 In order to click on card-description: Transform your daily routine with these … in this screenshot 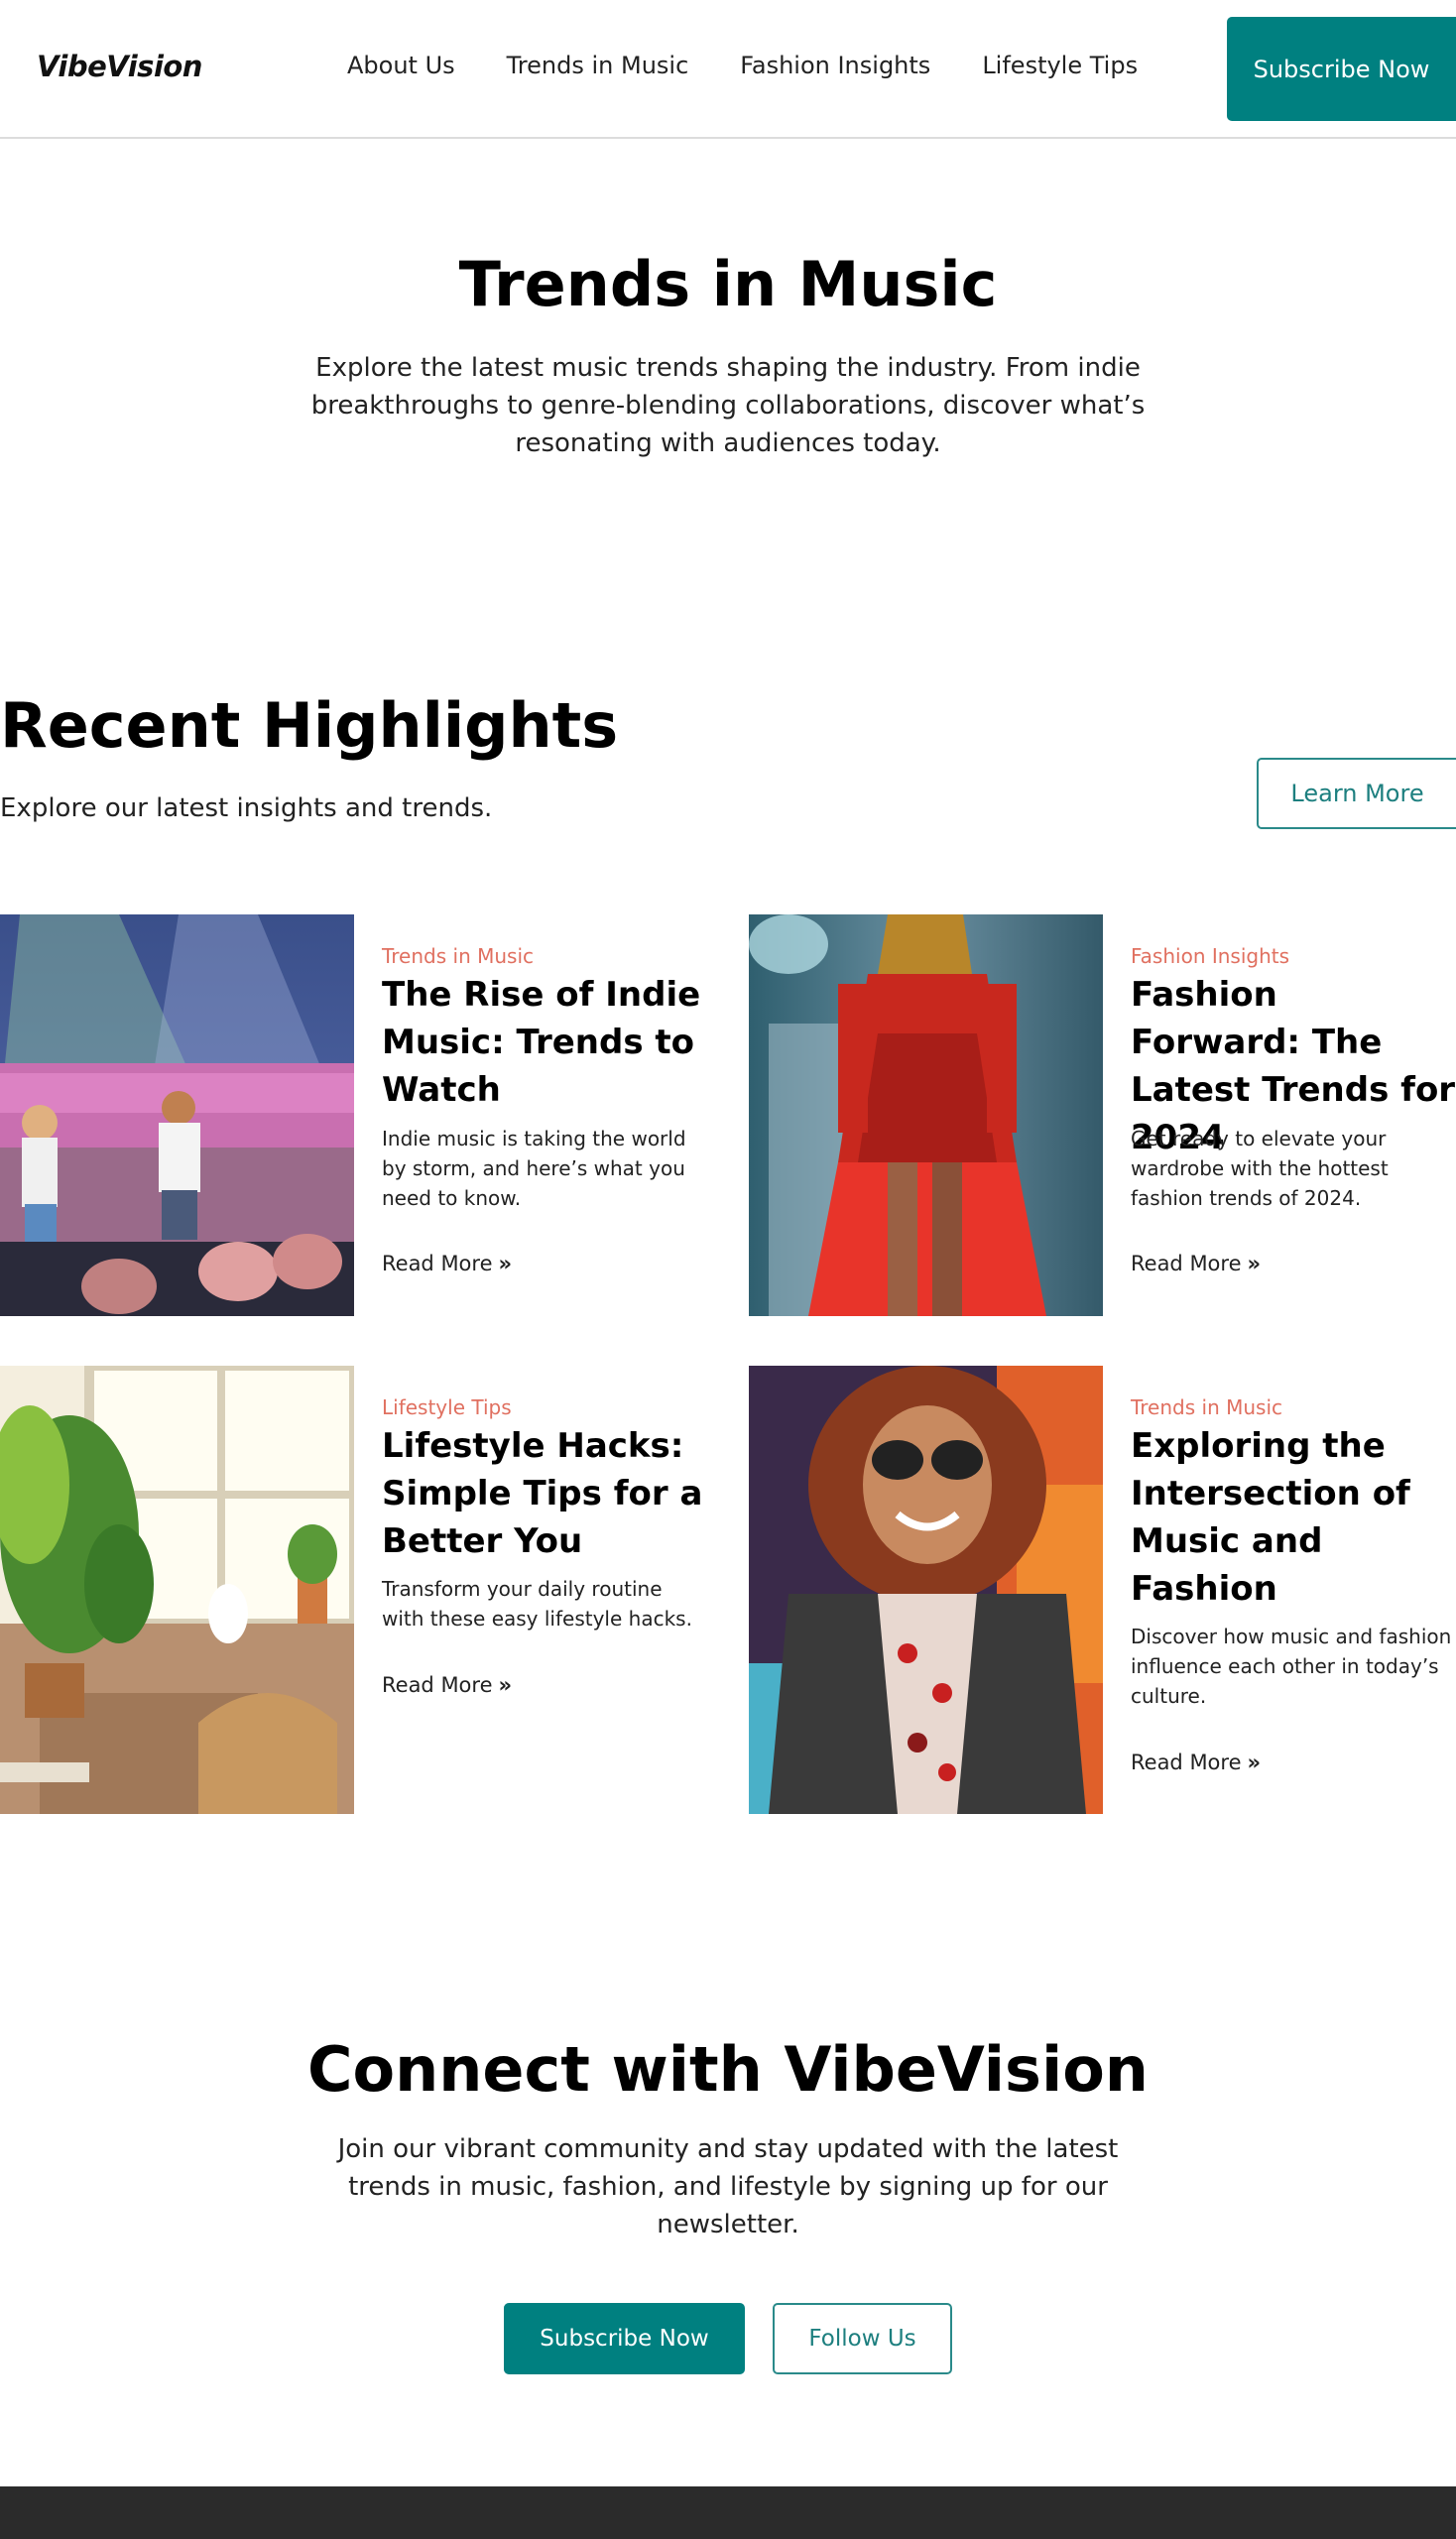, I will do `click(537, 1604)`.